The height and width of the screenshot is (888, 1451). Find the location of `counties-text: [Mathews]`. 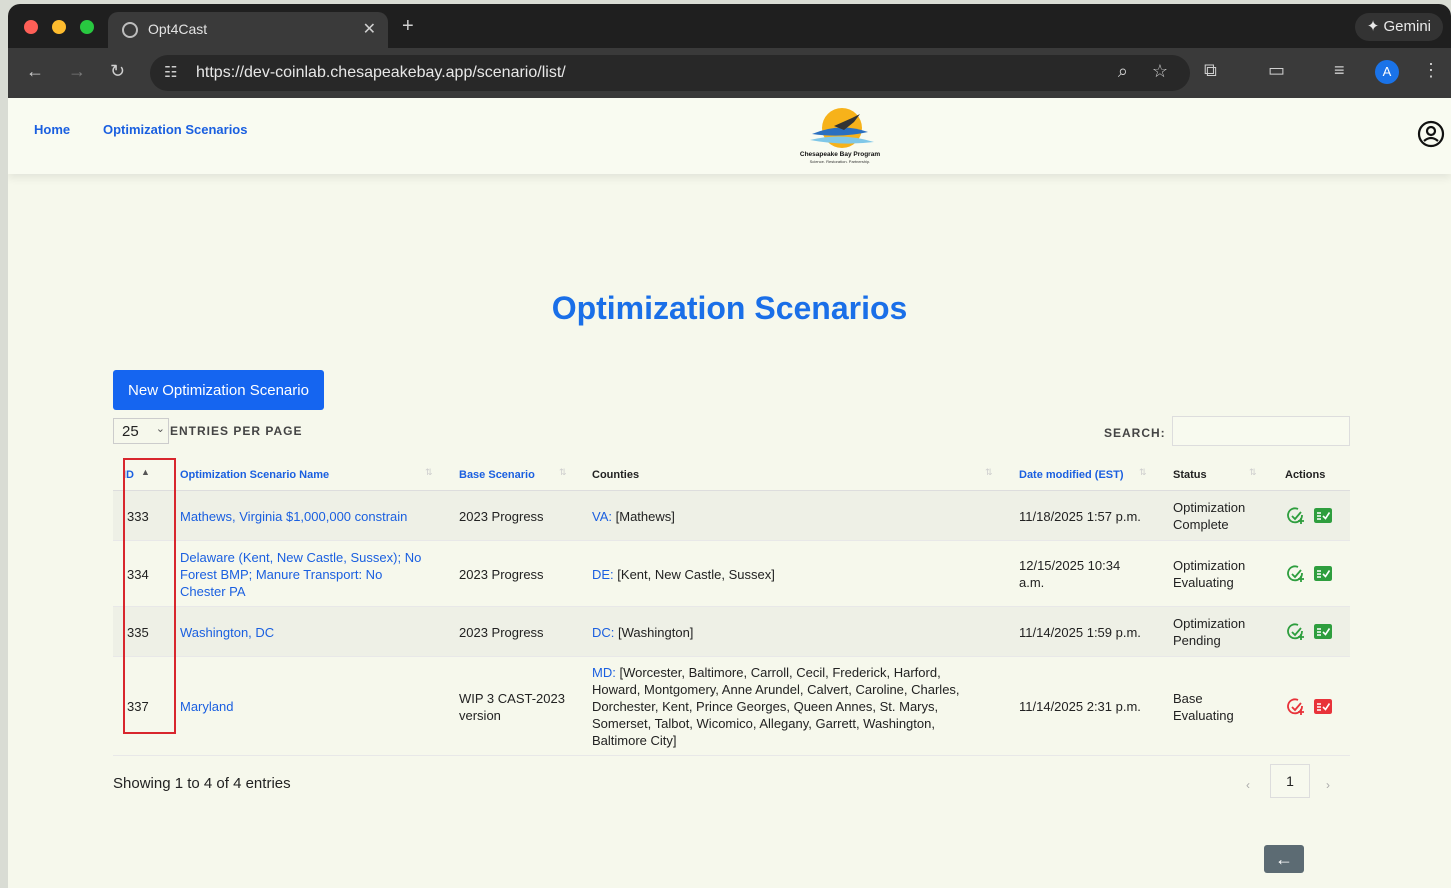

counties-text: [Mathews] is located at coordinates (645, 516).